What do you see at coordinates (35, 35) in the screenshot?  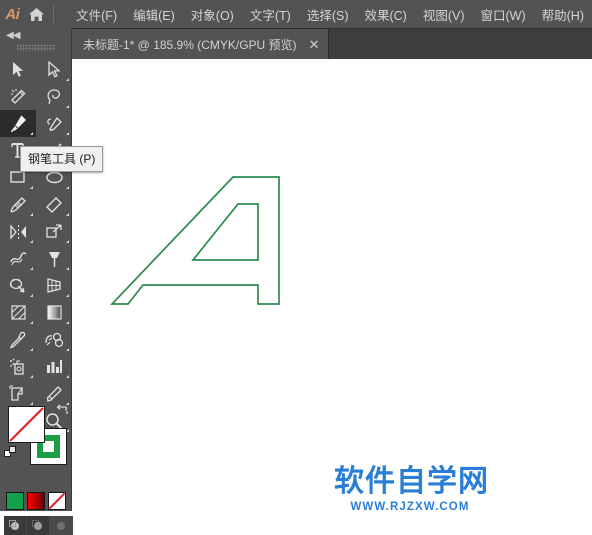 I see `collapse-panel-icon: ◀◀` at bounding box center [35, 35].